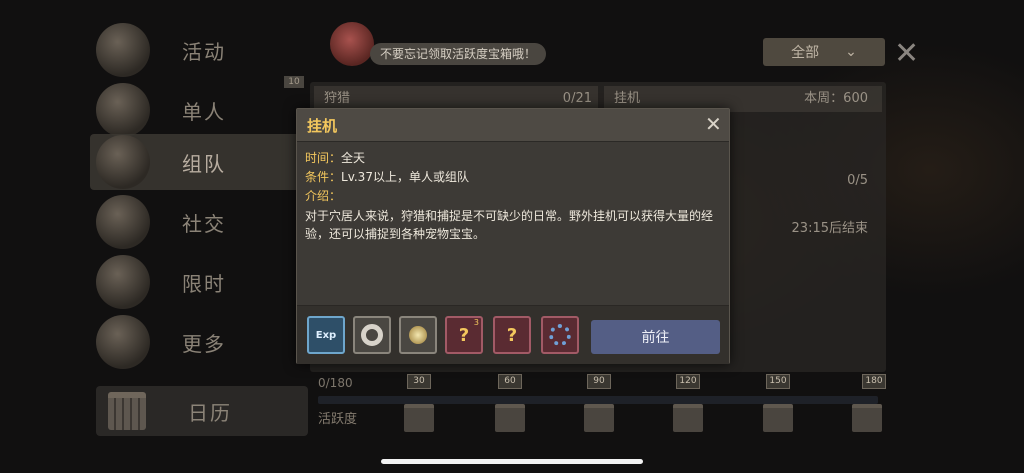  What do you see at coordinates (512, 461) in the screenshot?
I see `home-indicator` at bounding box center [512, 461].